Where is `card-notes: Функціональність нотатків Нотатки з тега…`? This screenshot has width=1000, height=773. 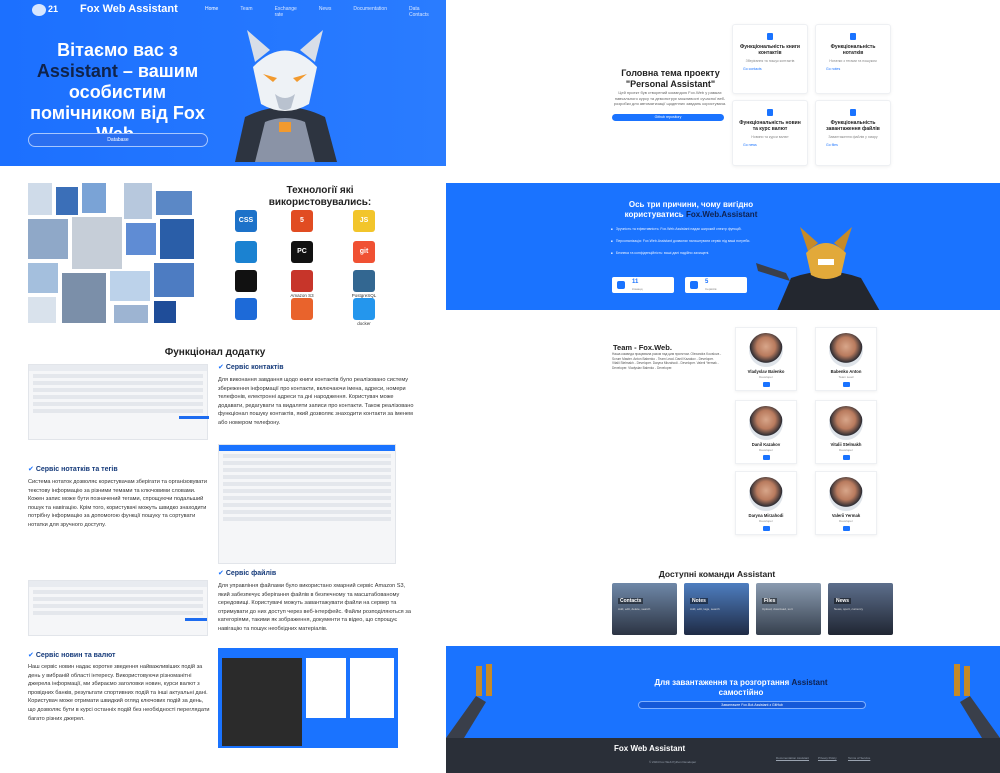 card-notes: Функціональність нотатків Нотатки з тега… is located at coordinates (853, 59).